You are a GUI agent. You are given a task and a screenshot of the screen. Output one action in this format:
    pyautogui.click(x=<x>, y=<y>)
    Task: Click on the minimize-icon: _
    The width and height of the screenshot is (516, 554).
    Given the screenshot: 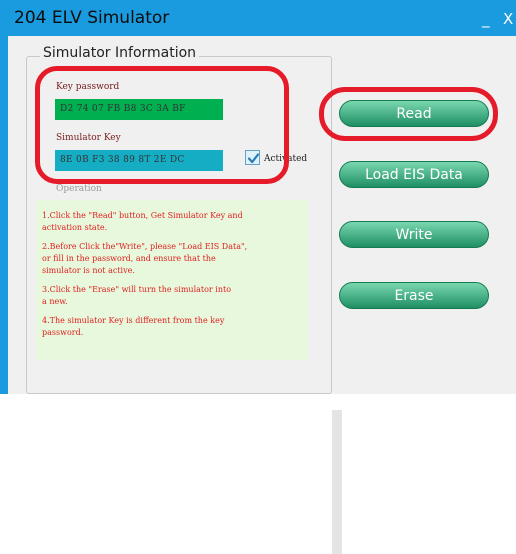 What is the action you would take?
    pyautogui.click(x=486, y=19)
    